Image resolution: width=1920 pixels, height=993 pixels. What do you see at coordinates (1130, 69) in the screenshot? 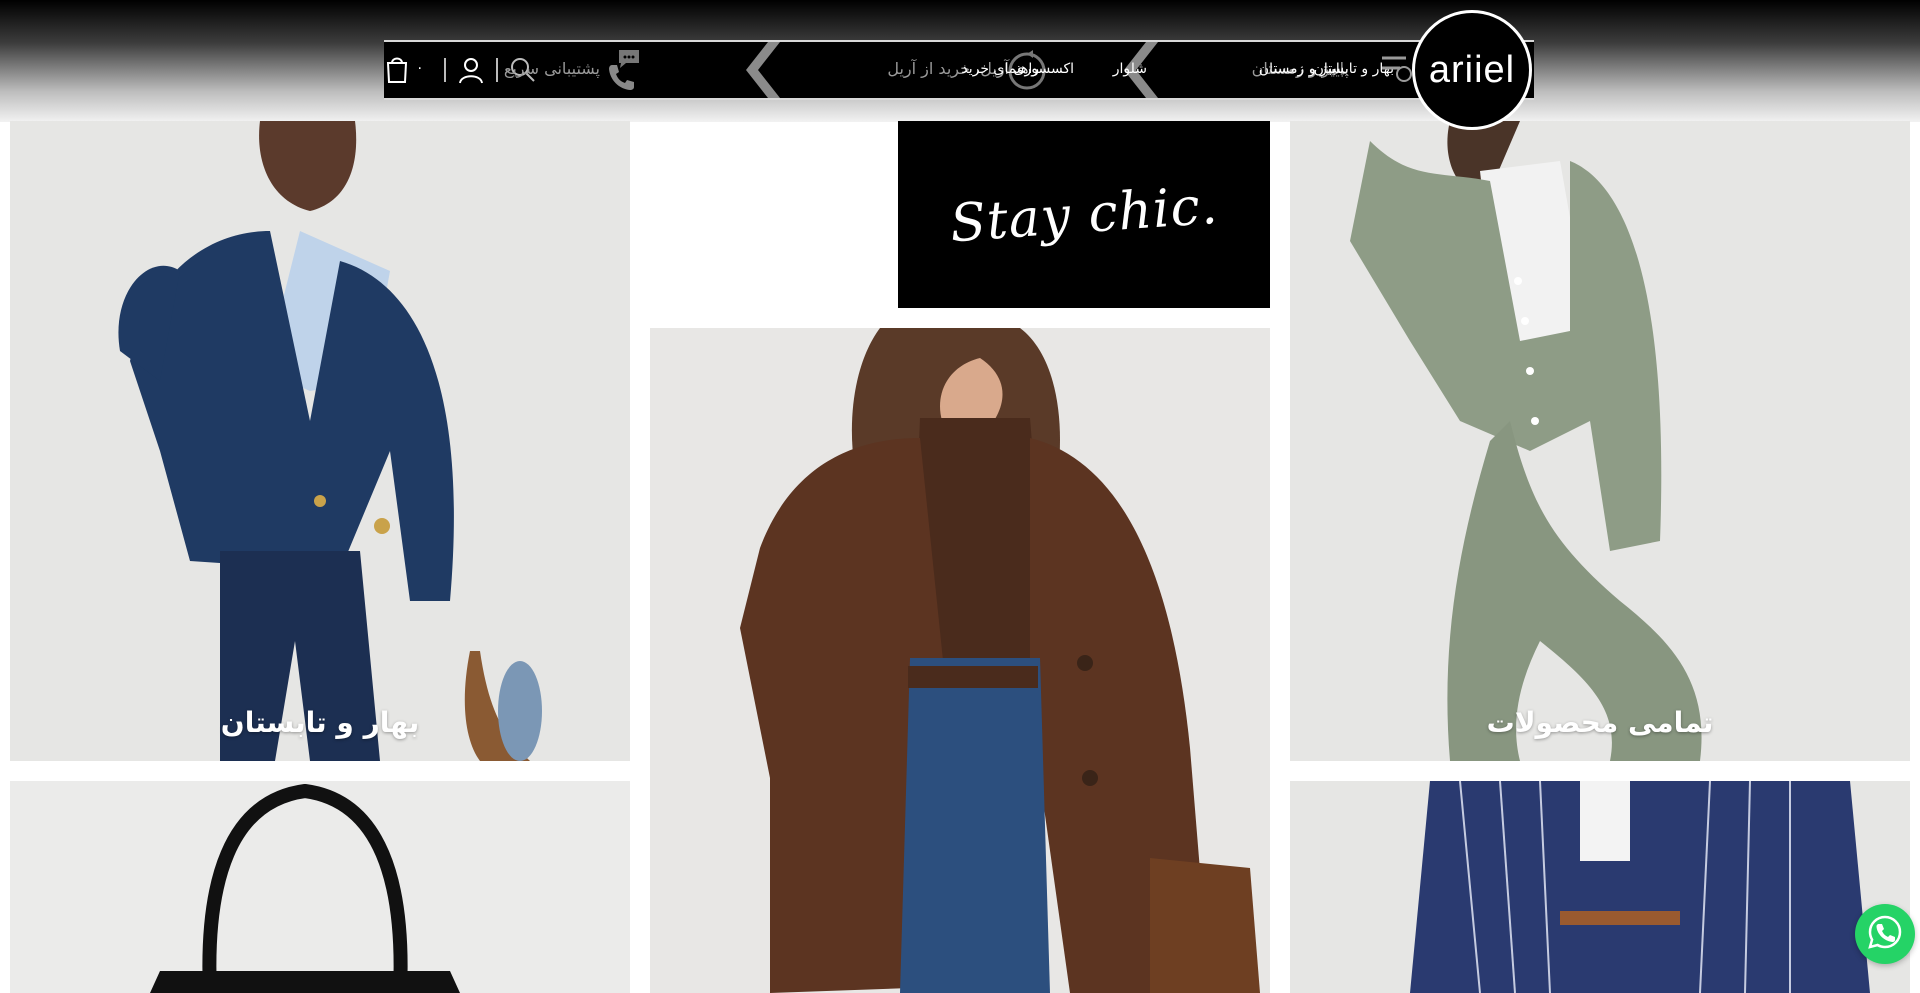
I see `menu-item-pants: شلوار` at bounding box center [1130, 69].